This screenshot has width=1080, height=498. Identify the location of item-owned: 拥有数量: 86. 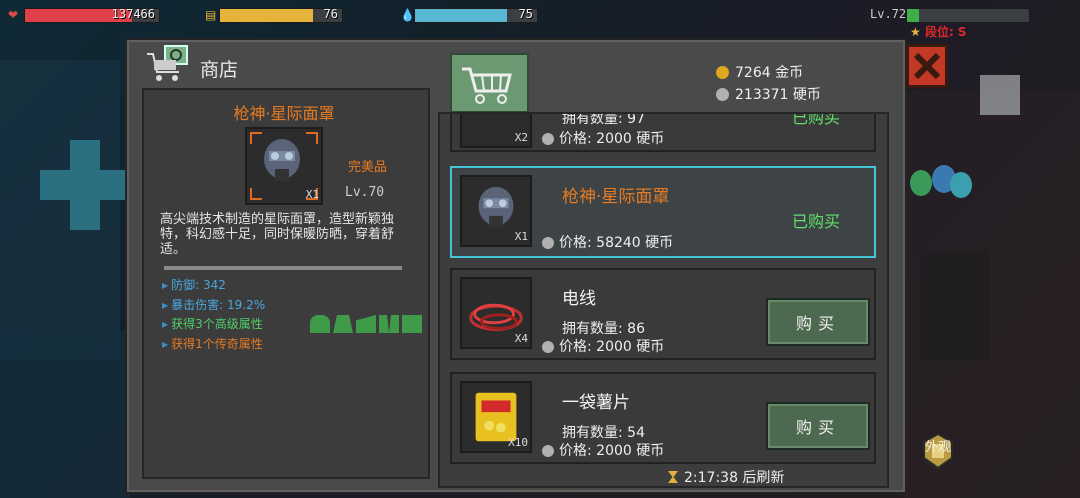
(603, 329).